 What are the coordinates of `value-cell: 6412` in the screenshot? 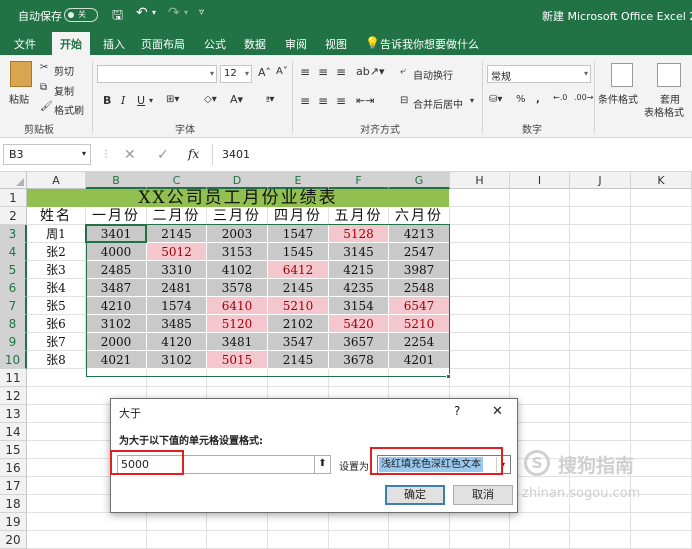 It's located at (298, 270).